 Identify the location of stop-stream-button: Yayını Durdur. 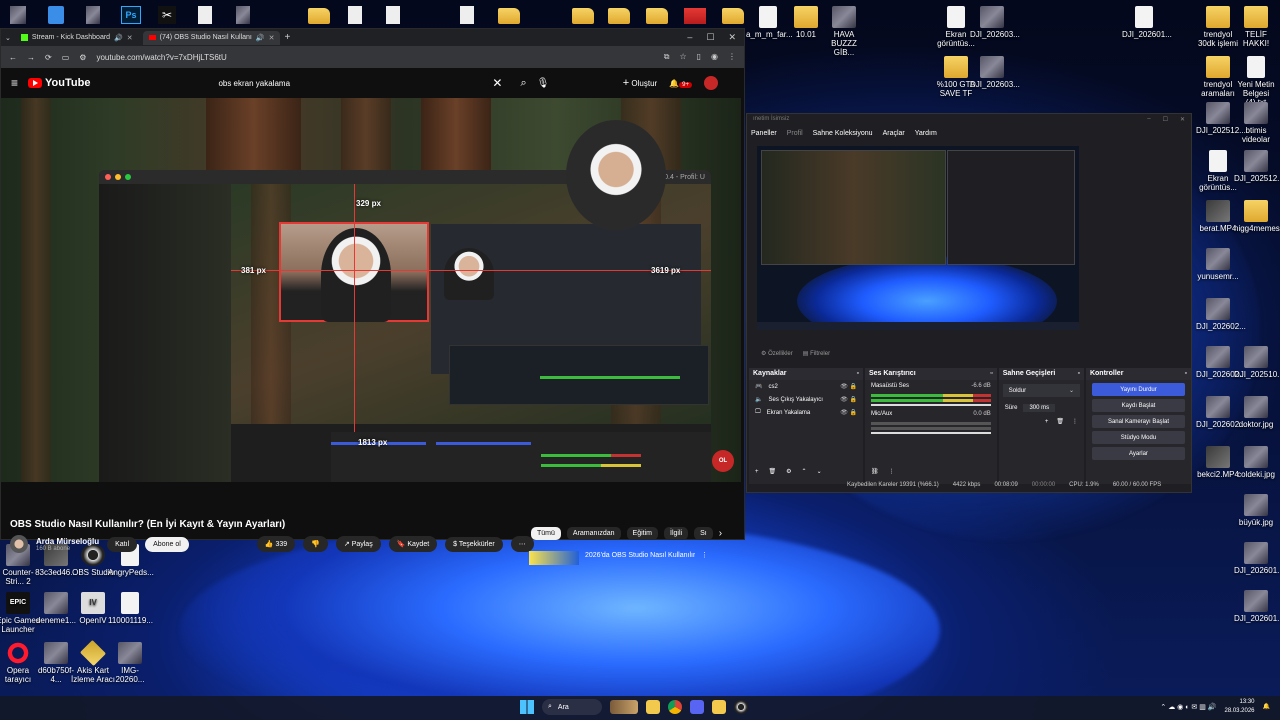
(1138, 389).